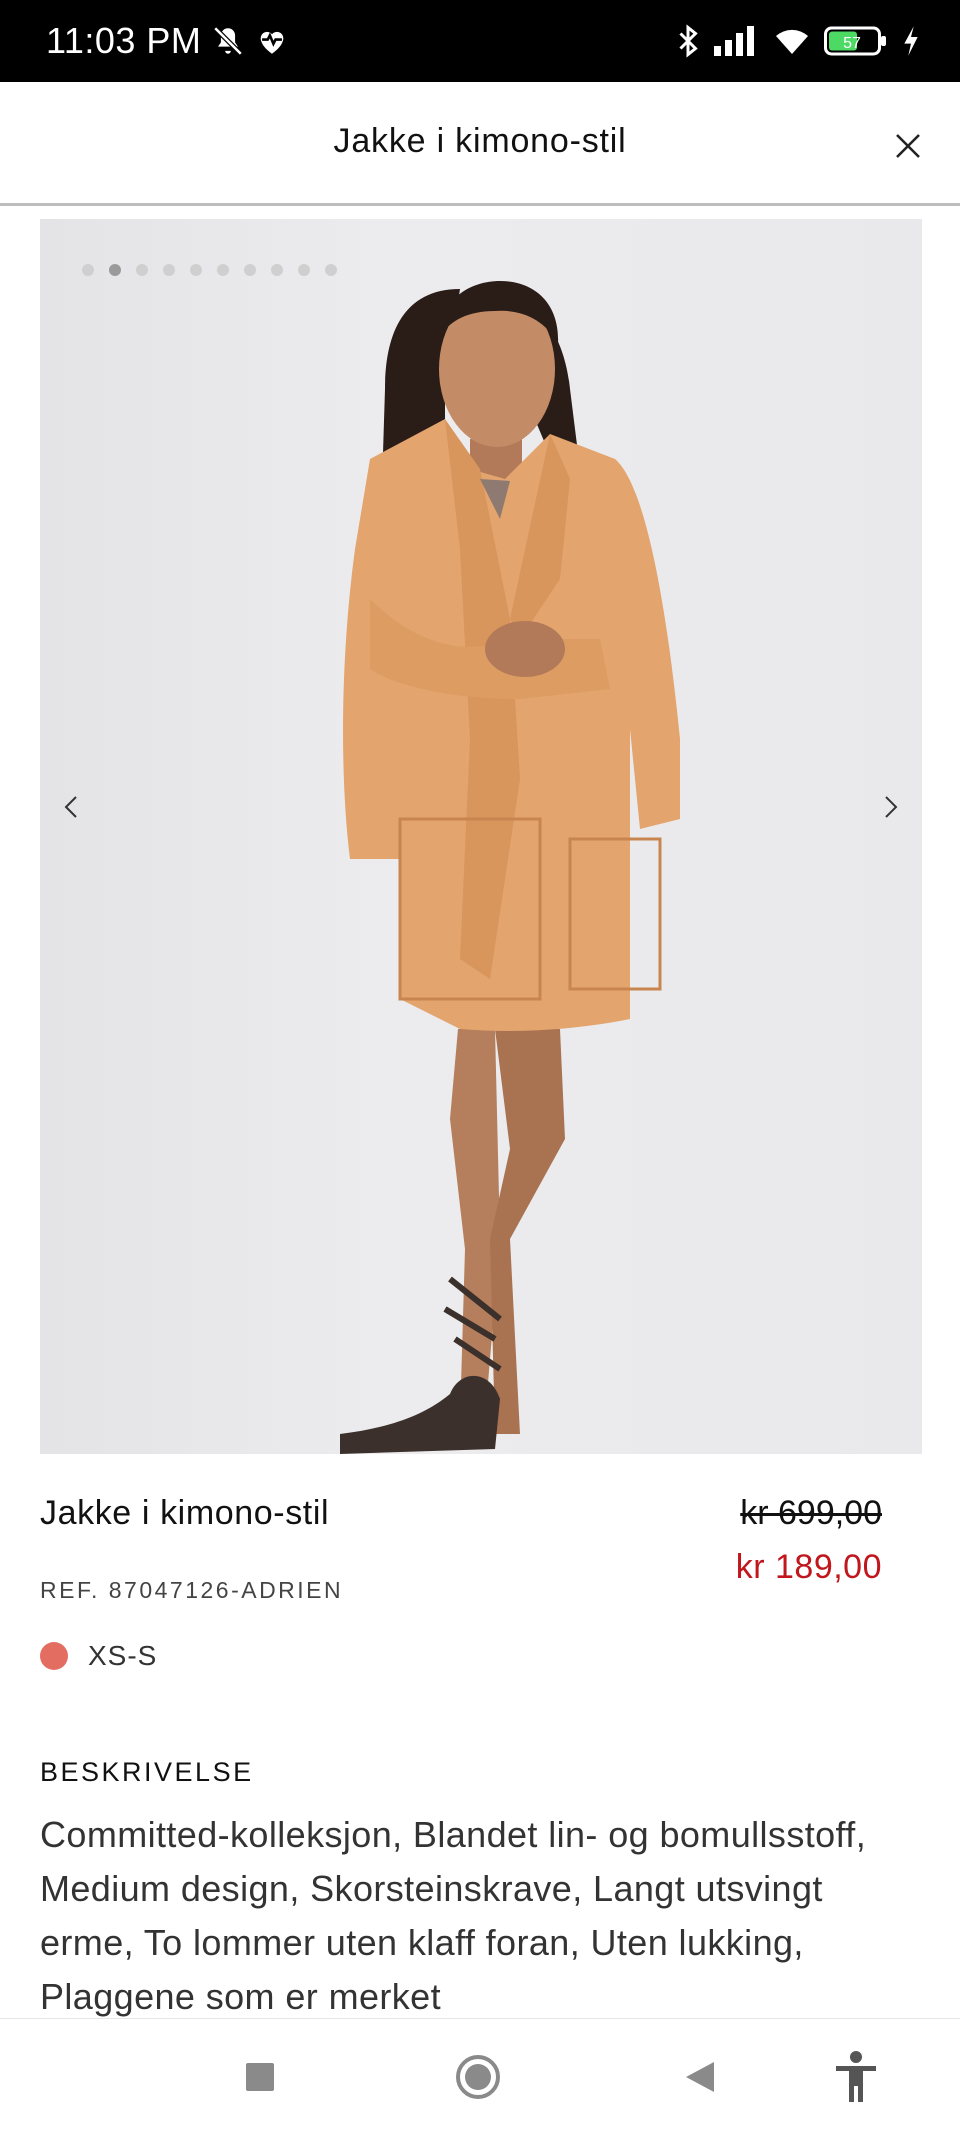  What do you see at coordinates (811, 1513) in the screenshot?
I see `original-price: kr 699,00` at bounding box center [811, 1513].